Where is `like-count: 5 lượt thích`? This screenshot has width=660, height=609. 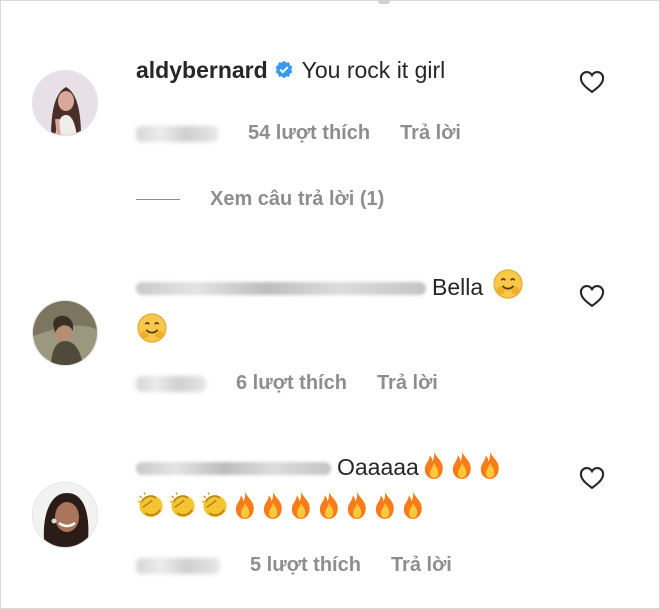
like-count: 5 lượt thích is located at coordinates (305, 565).